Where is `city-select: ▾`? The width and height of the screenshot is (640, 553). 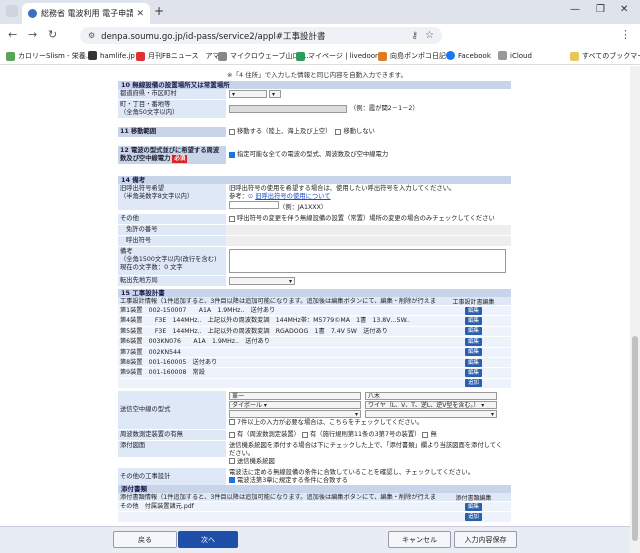 city-select: ▾ is located at coordinates (275, 94).